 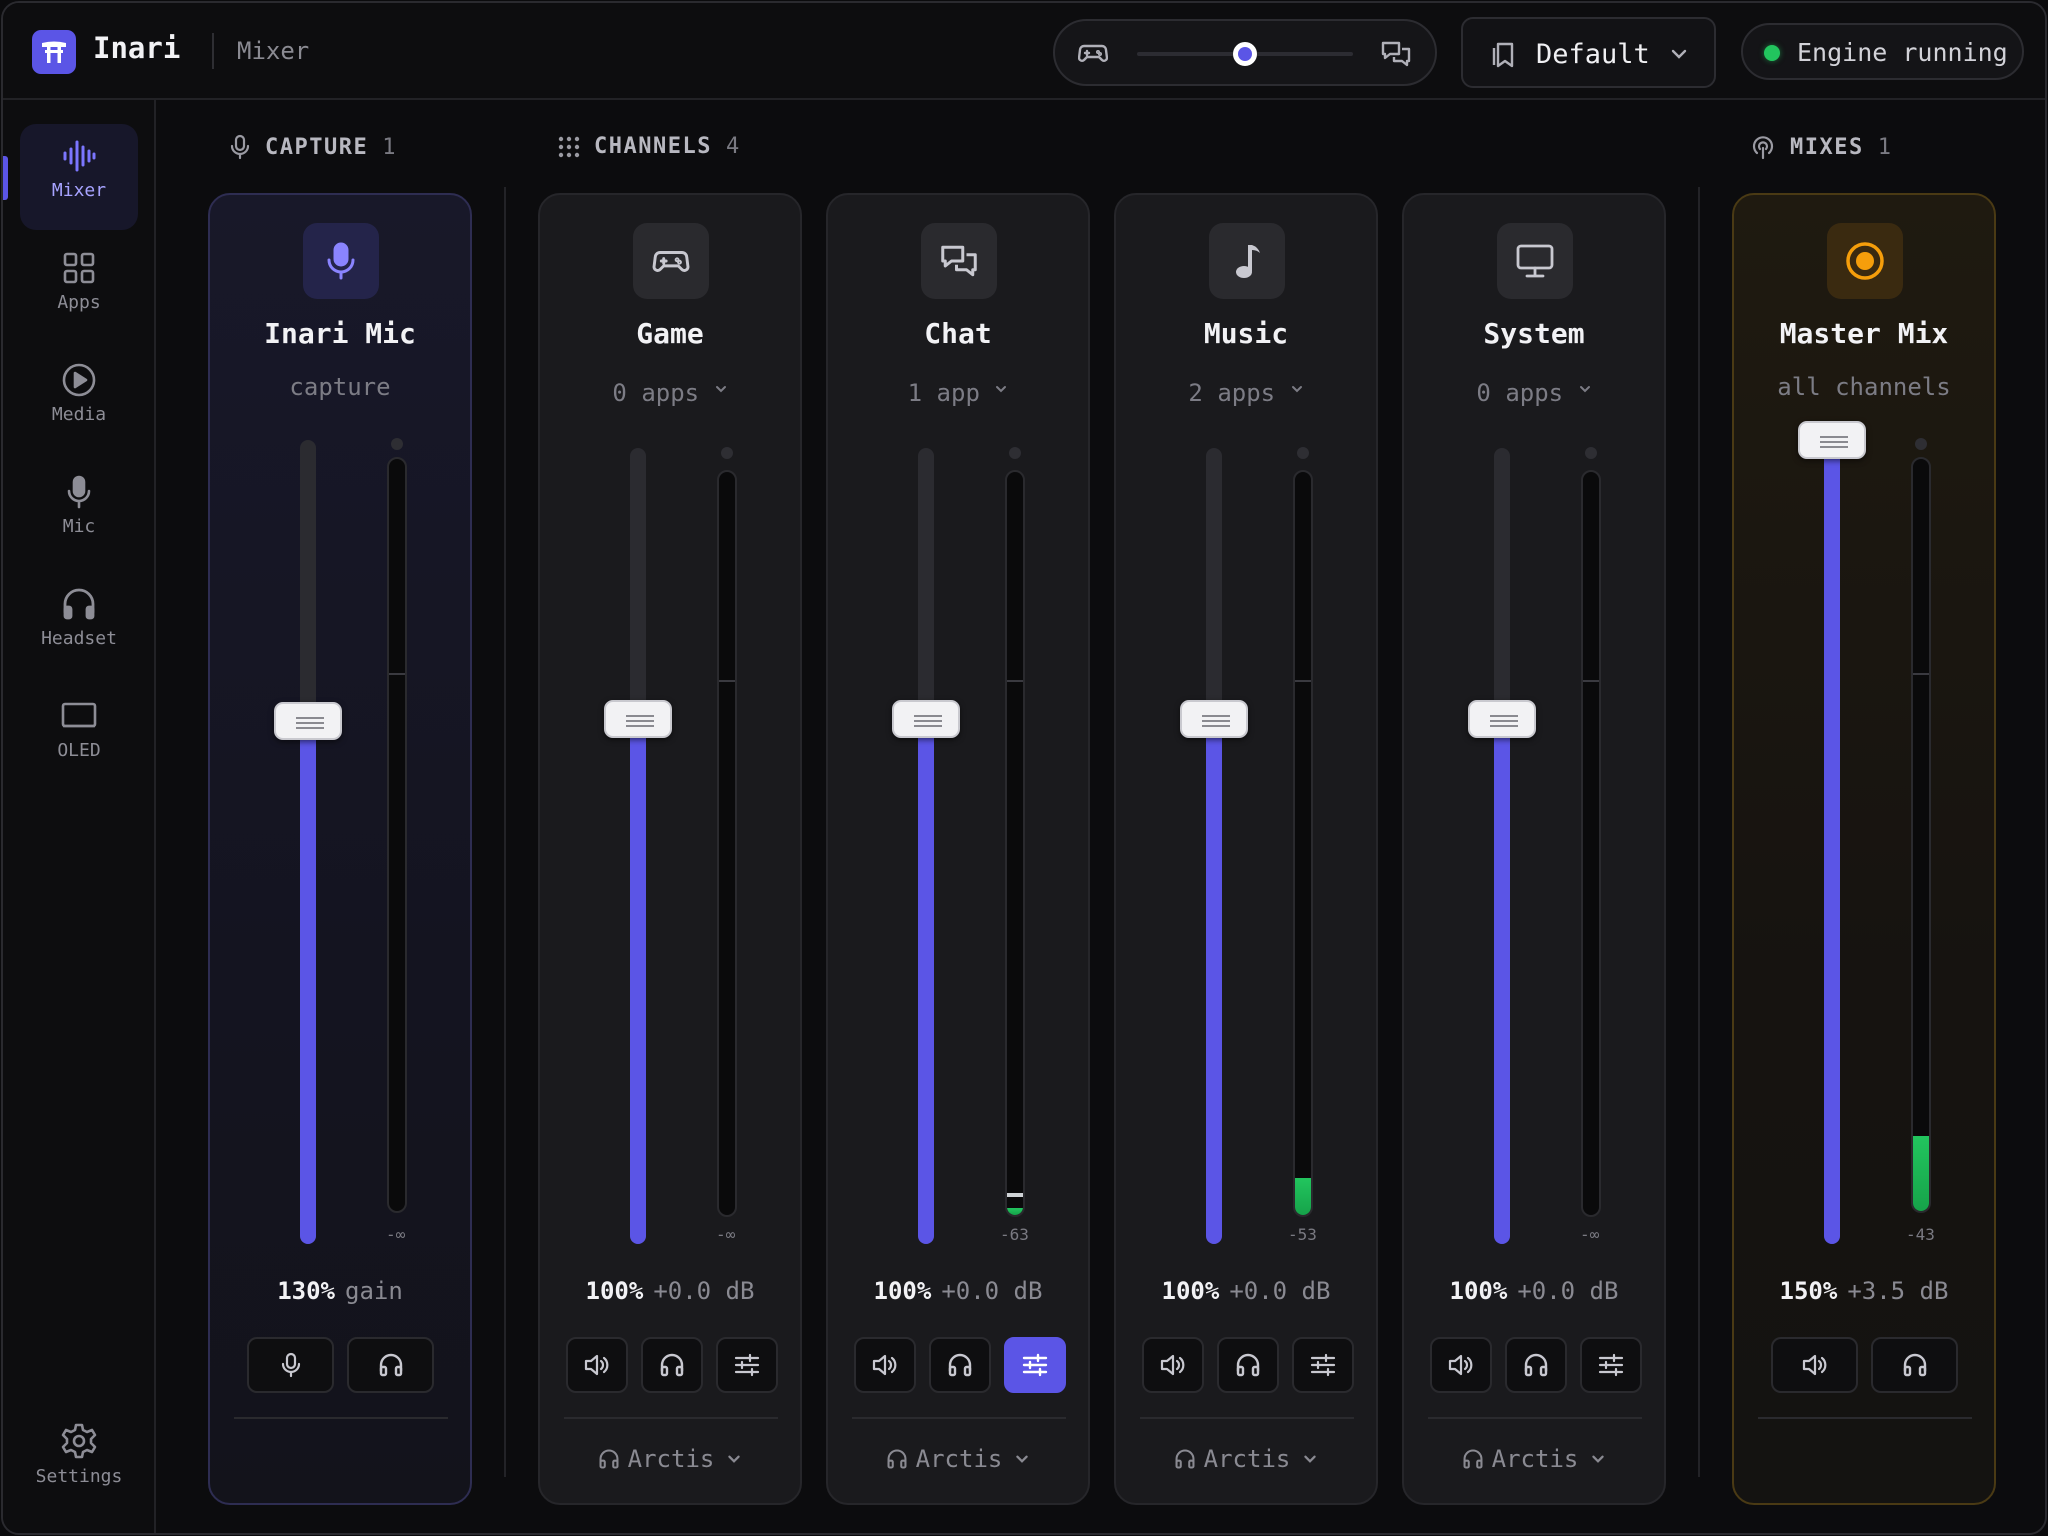 I want to click on speaker-icon, so click(x=1814, y=1365).